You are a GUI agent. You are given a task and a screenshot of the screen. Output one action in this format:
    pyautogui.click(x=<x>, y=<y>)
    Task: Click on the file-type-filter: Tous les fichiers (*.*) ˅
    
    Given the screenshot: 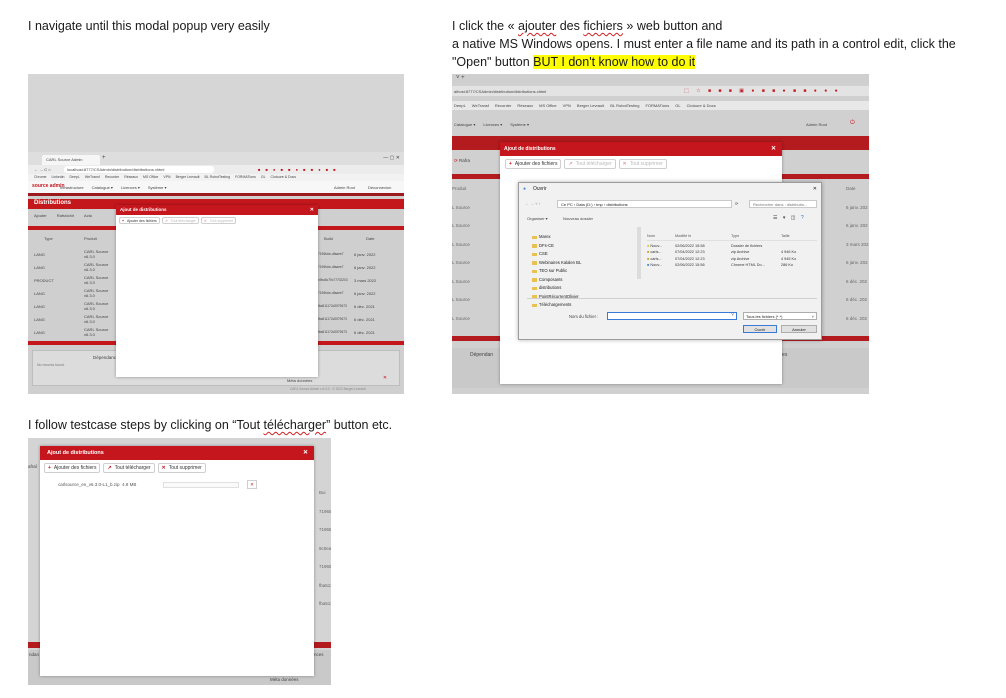 What is the action you would take?
    pyautogui.click(x=780, y=316)
    